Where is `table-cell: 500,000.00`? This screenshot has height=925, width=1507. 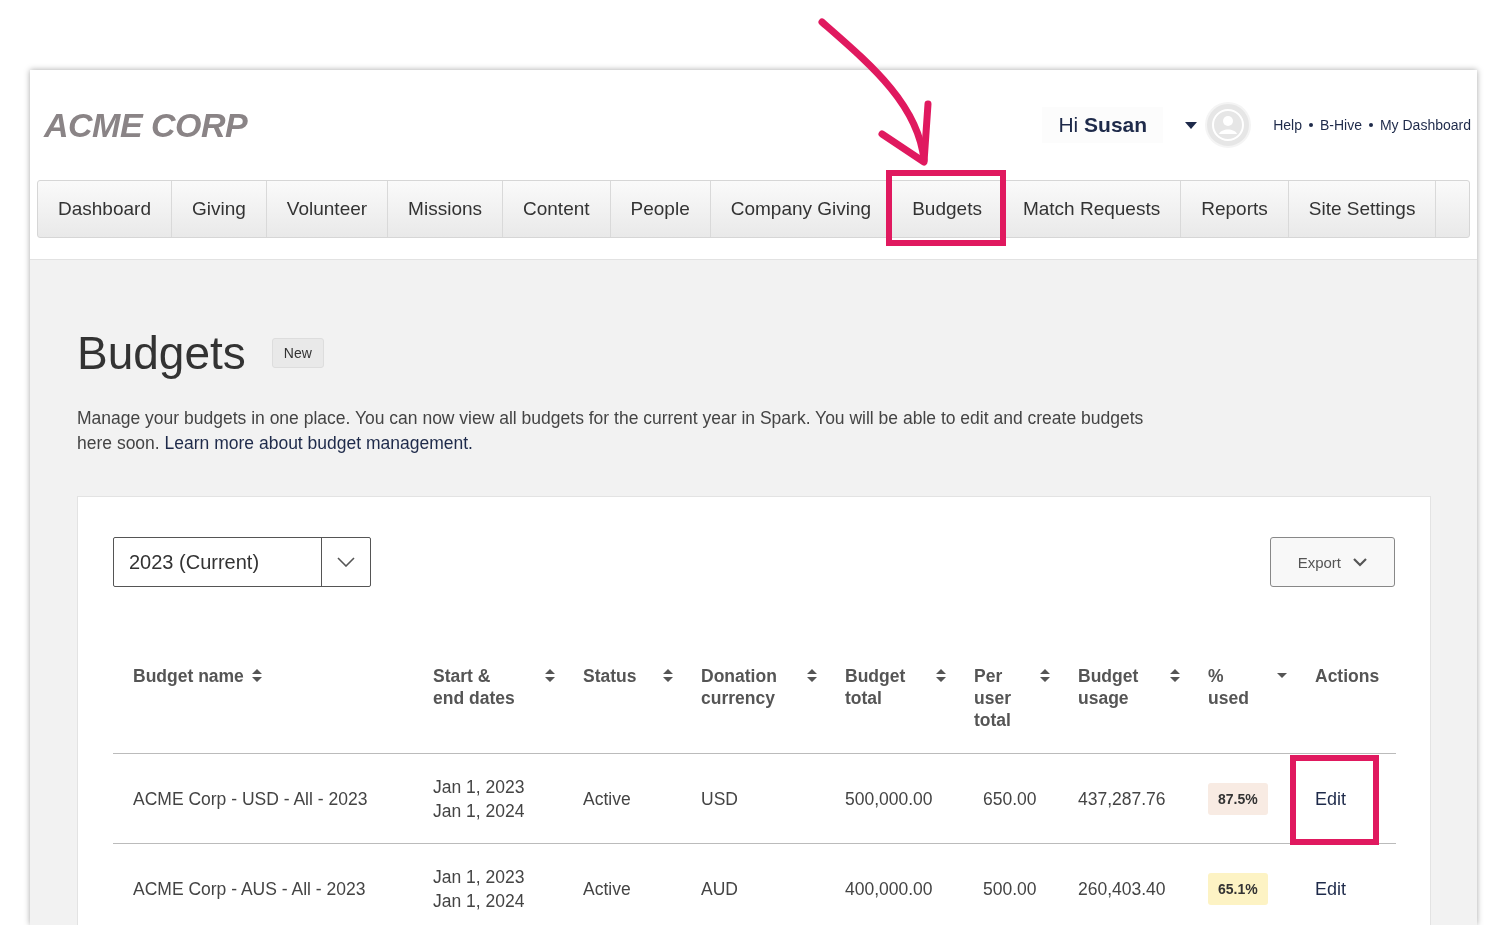
table-cell: 500,000.00 is located at coordinates (889, 798).